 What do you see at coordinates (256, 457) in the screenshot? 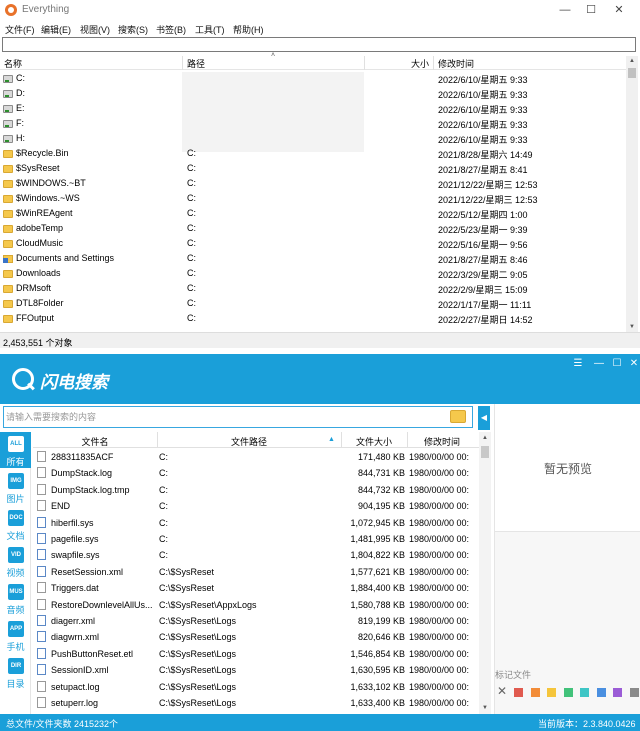
I see `table-row: 288311835ACF C: 171,480 KB 1980/00/00 00:` at bounding box center [256, 457].